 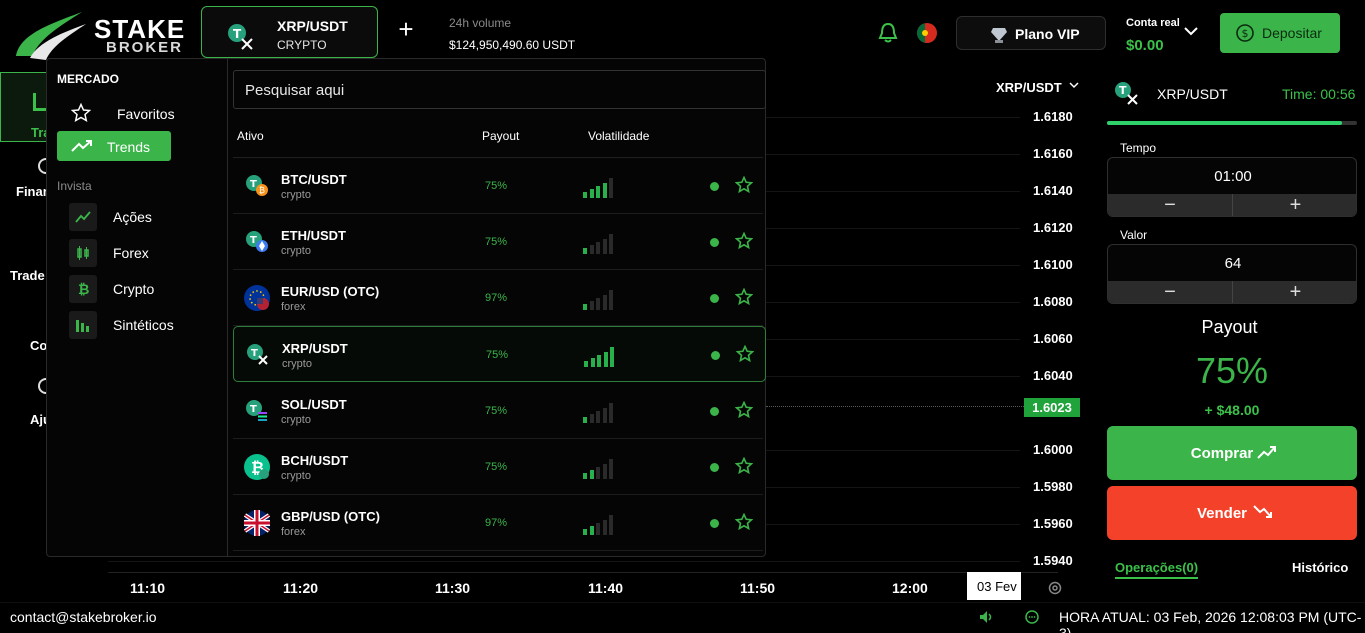 What do you see at coordinates (1170, 205) in the screenshot?
I see `tempo-decrease-button: −` at bounding box center [1170, 205].